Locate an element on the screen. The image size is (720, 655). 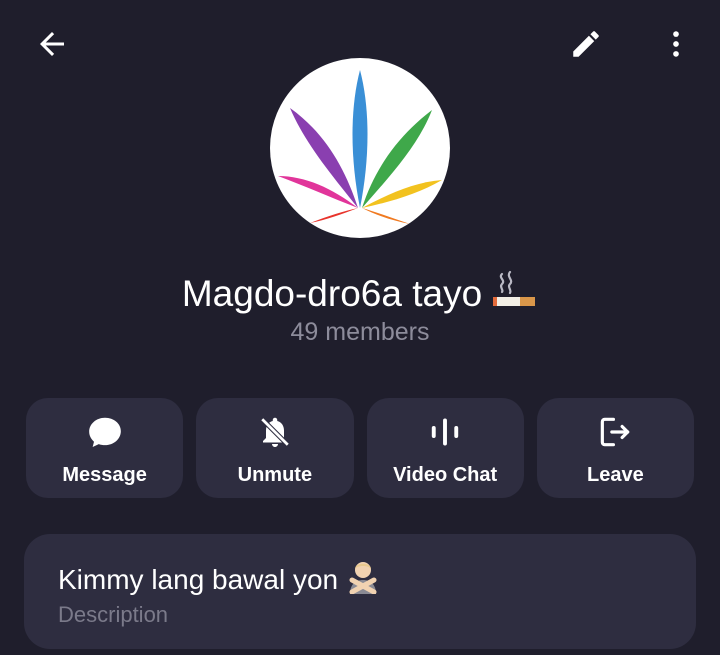
description-text: Kimmy lang bawal yon is located at coordinates (198, 579).